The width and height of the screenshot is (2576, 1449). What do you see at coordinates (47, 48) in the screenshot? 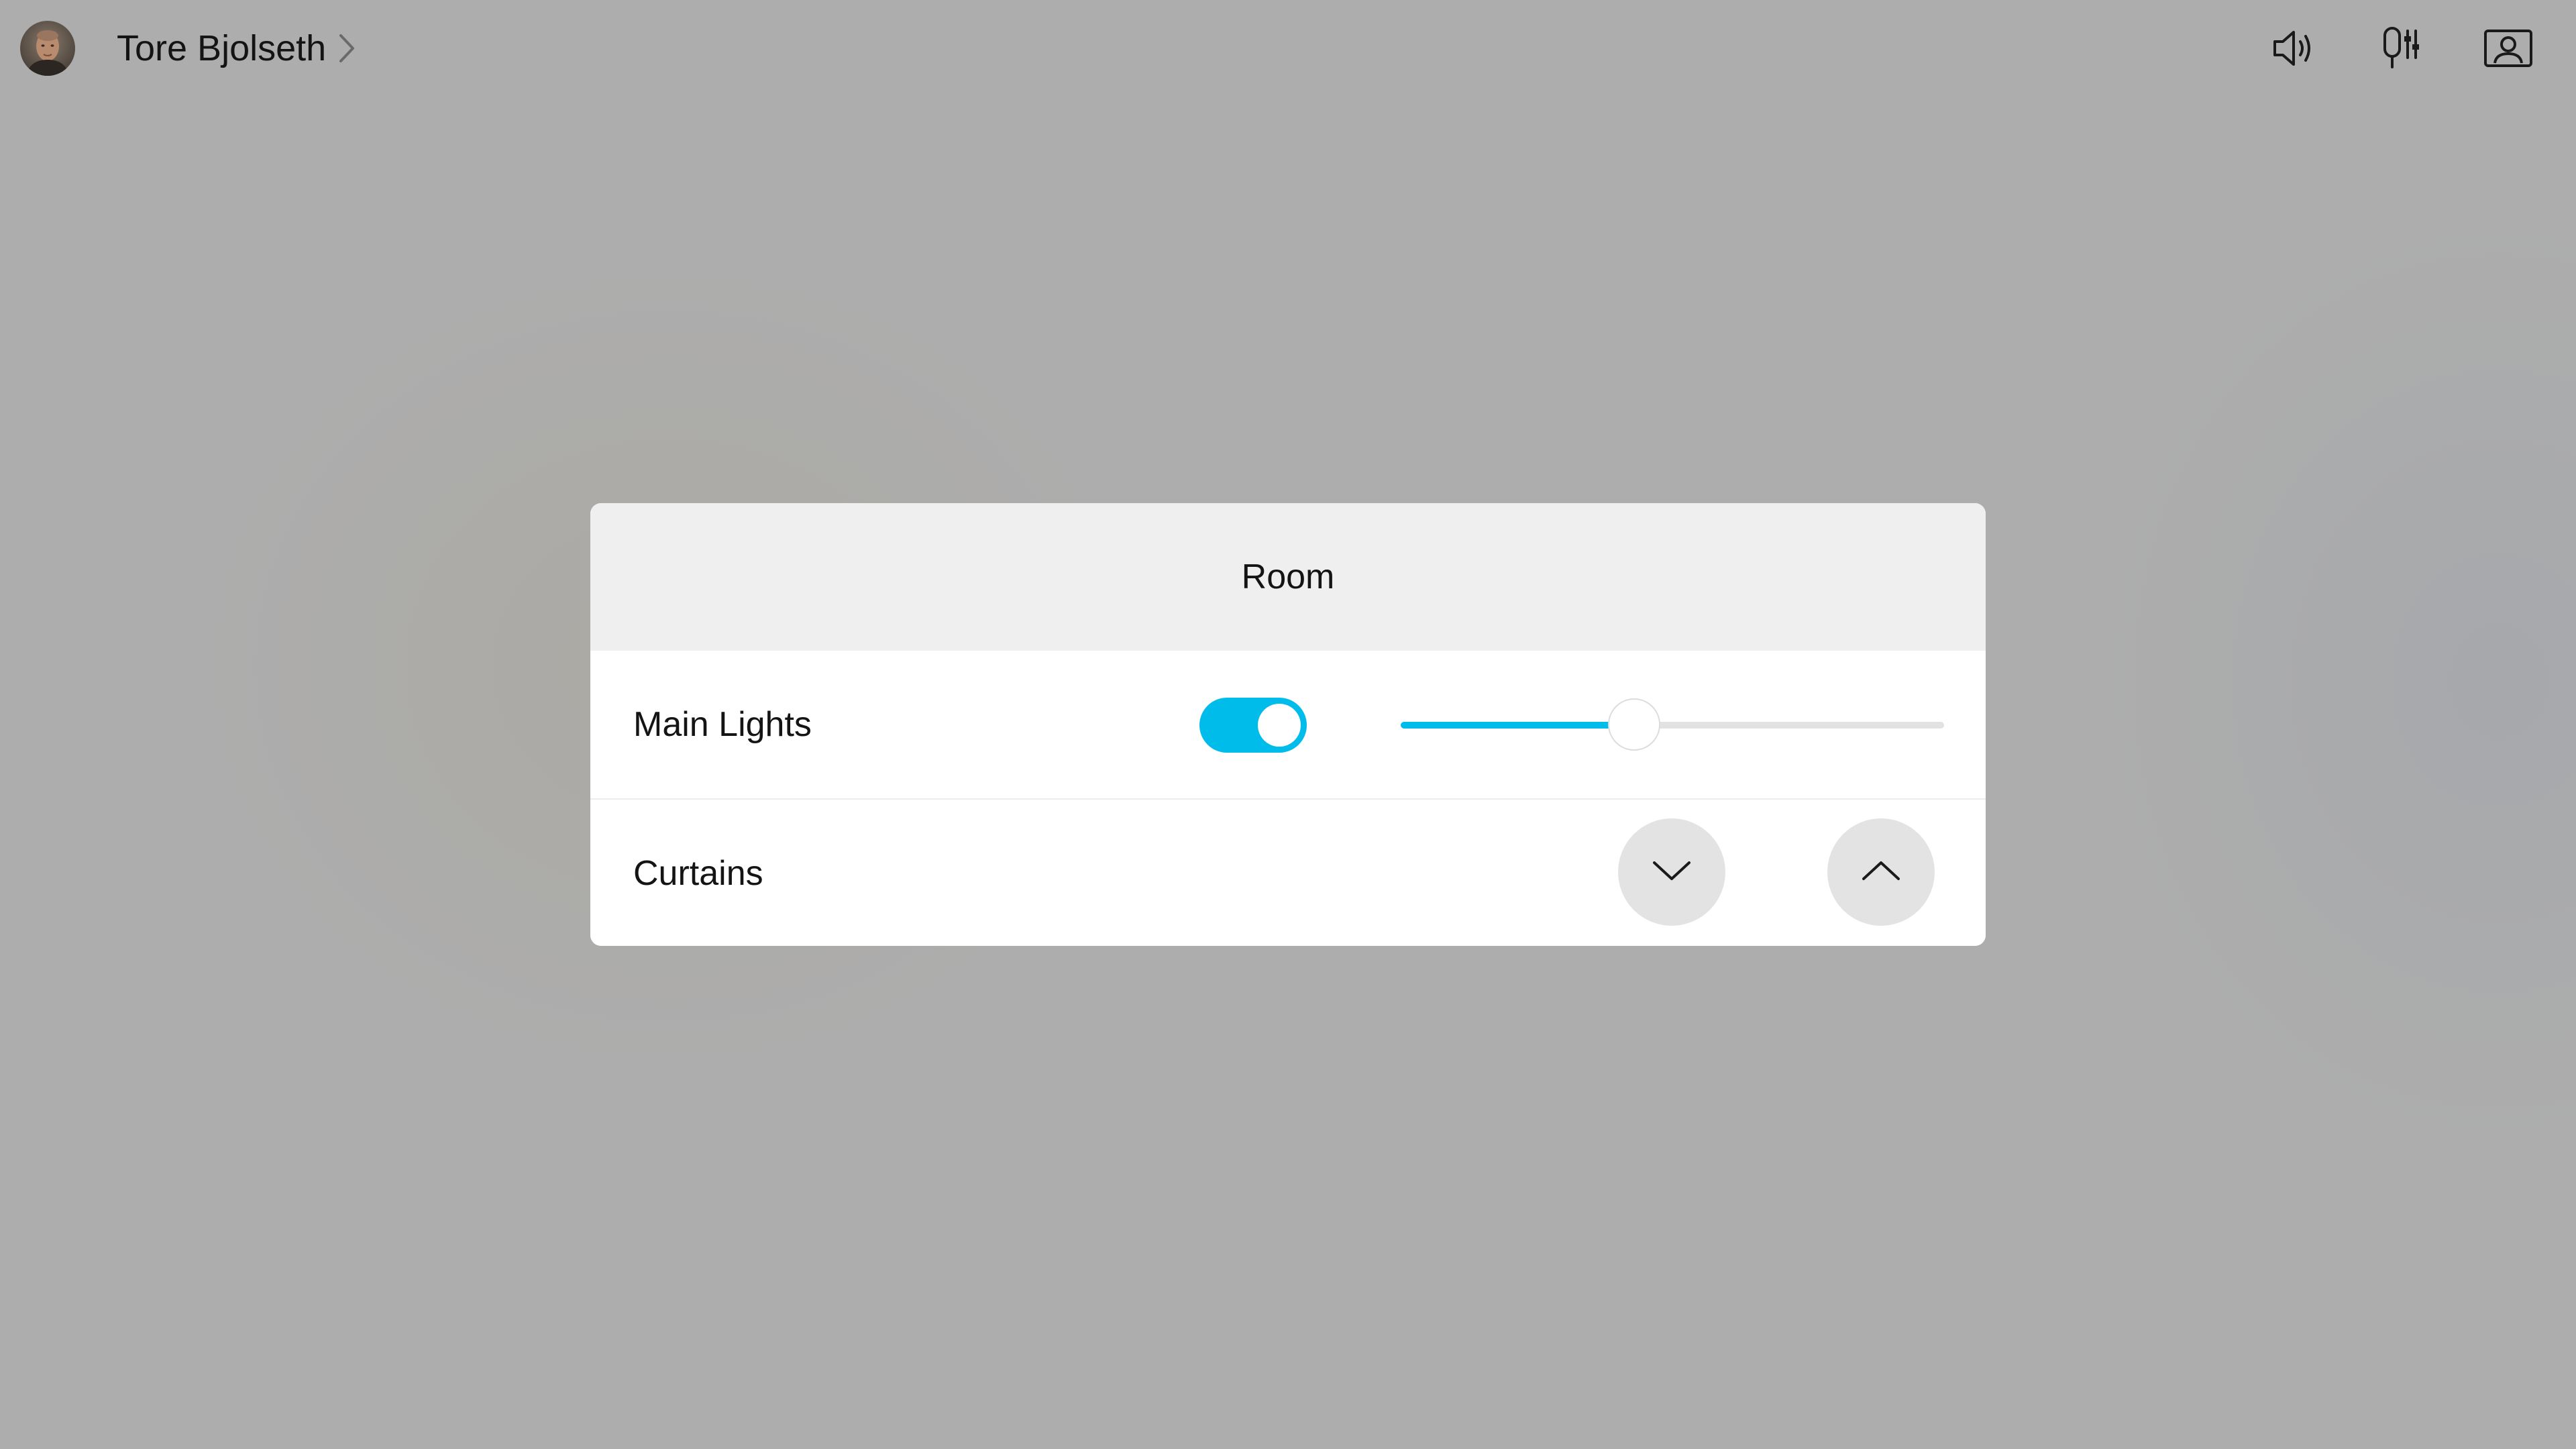
I see `avatar` at bounding box center [47, 48].